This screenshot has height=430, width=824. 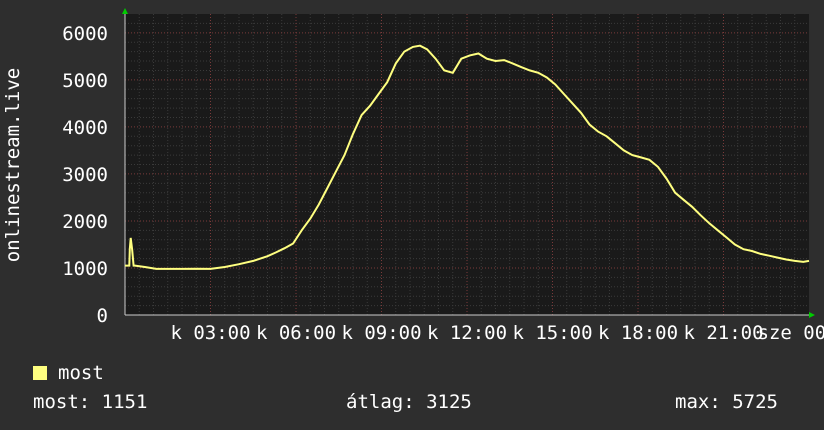 What do you see at coordinates (552, 333) in the screenshot?
I see `x-tick-label: k 15:00` at bounding box center [552, 333].